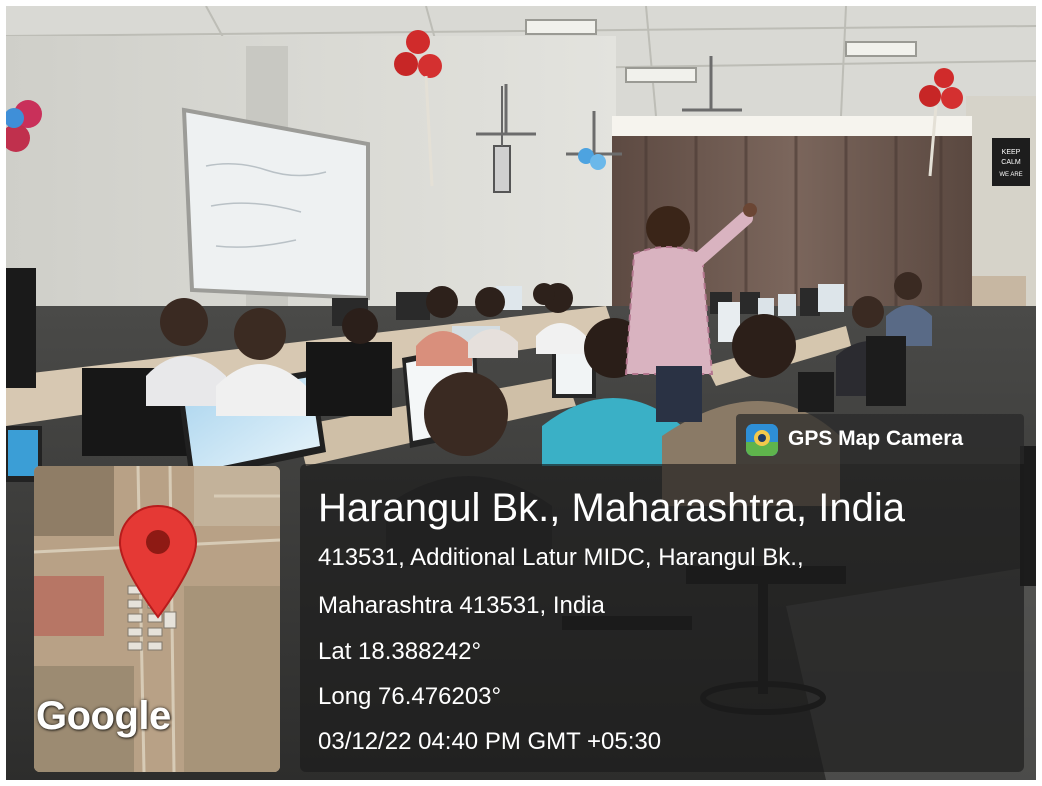 The height and width of the screenshot is (786, 1042). I want to click on google-map-logo: Google, so click(103, 716).